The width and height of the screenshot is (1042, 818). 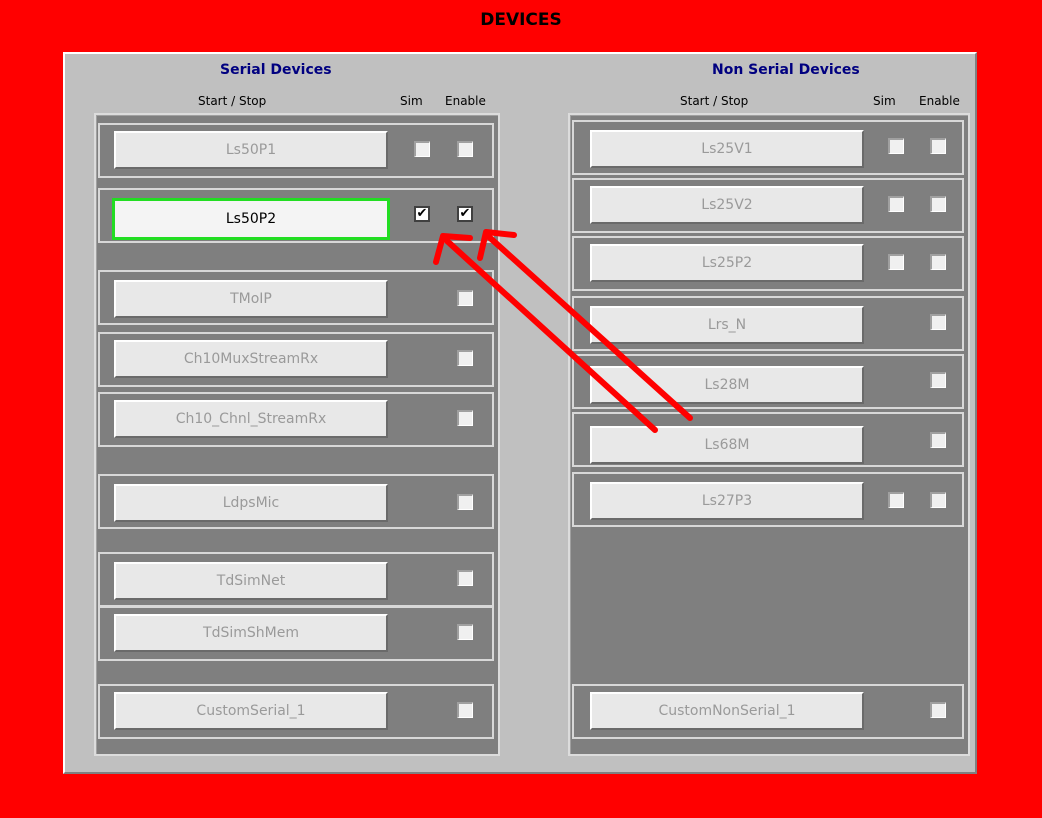 What do you see at coordinates (251, 581) in the screenshot?
I see `device-button-tdsimnet: TdSimNet` at bounding box center [251, 581].